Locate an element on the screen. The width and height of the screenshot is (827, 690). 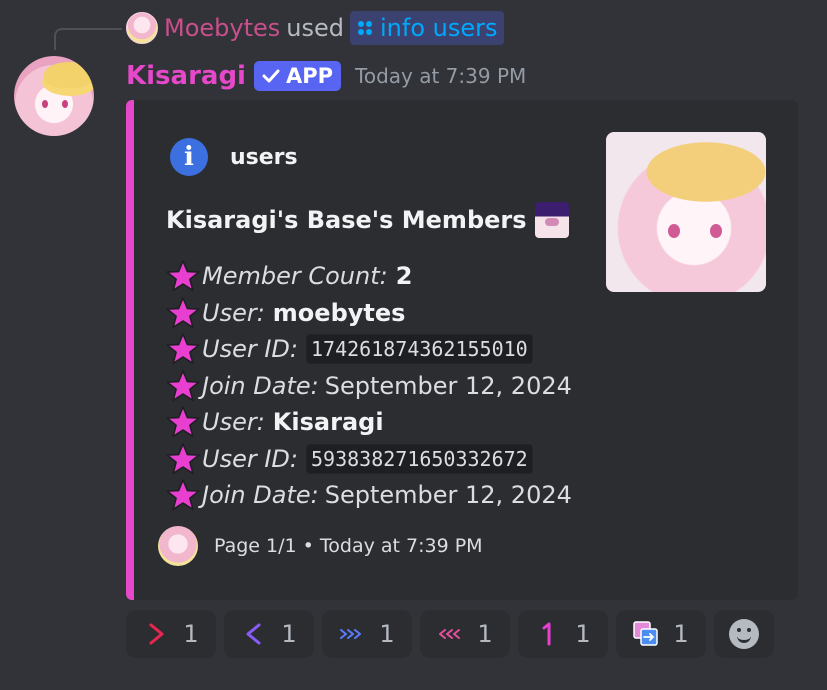
smiley-icon is located at coordinates (744, 634).